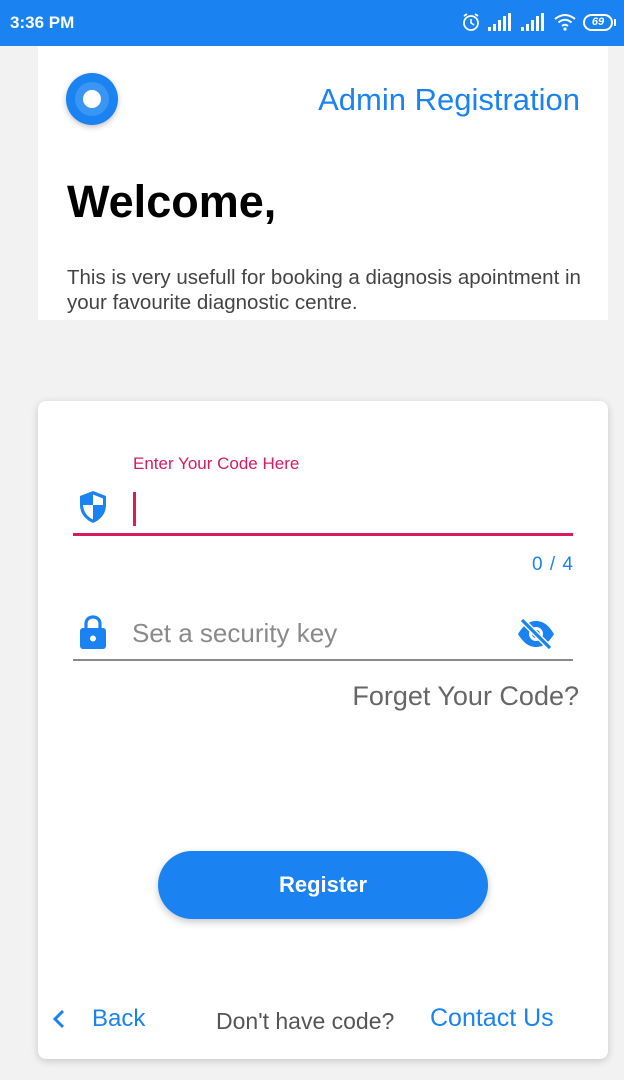 This screenshot has width=624, height=1080. What do you see at coordinates (499, 22) in the screenshot?
I see `signal-icon` at bounding box center [499, 22].